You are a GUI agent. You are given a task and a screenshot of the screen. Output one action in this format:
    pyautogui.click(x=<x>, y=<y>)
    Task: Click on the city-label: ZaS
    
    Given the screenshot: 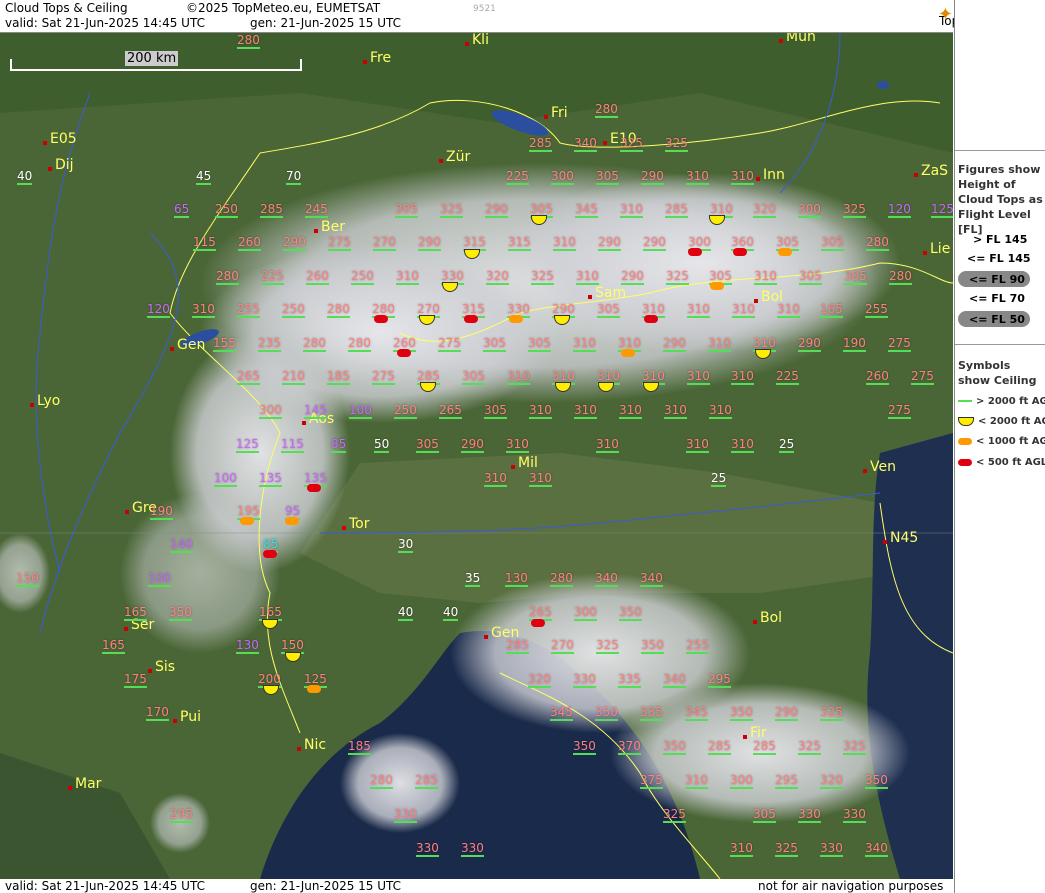 What is the action you would take?
    pyautogui.click(x=931, y=171)
    